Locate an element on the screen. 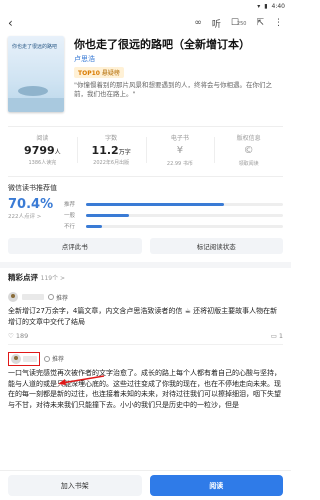  export-icon: ⇱ is located at coordinates (260, 23).